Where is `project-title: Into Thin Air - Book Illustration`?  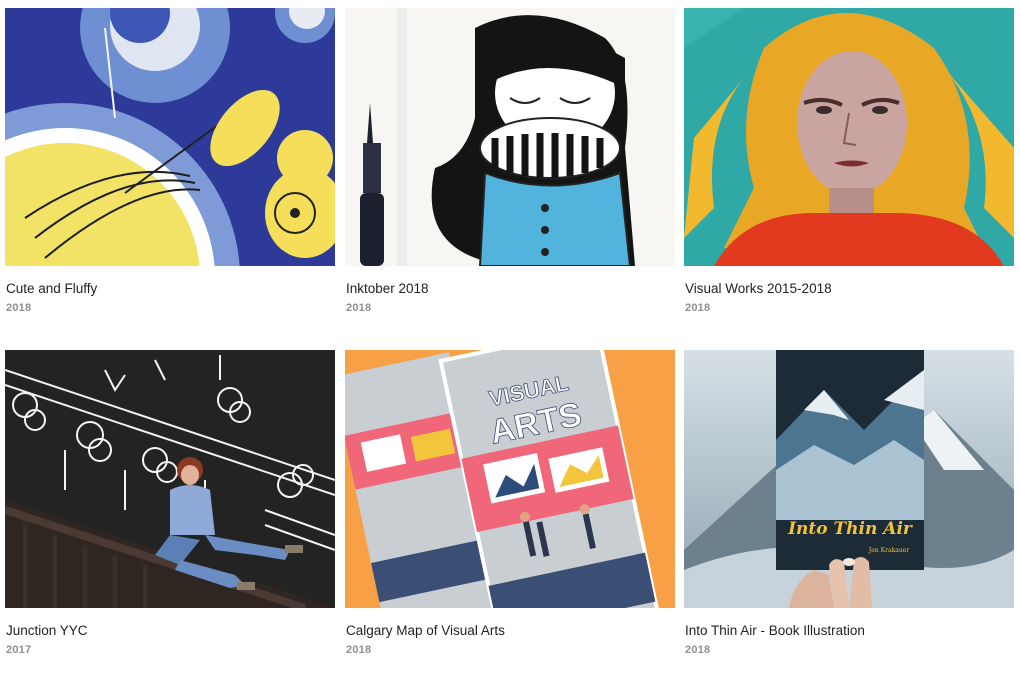 project-title: Into Thin Air - Book Illustration is located at coordinates (849, 630).